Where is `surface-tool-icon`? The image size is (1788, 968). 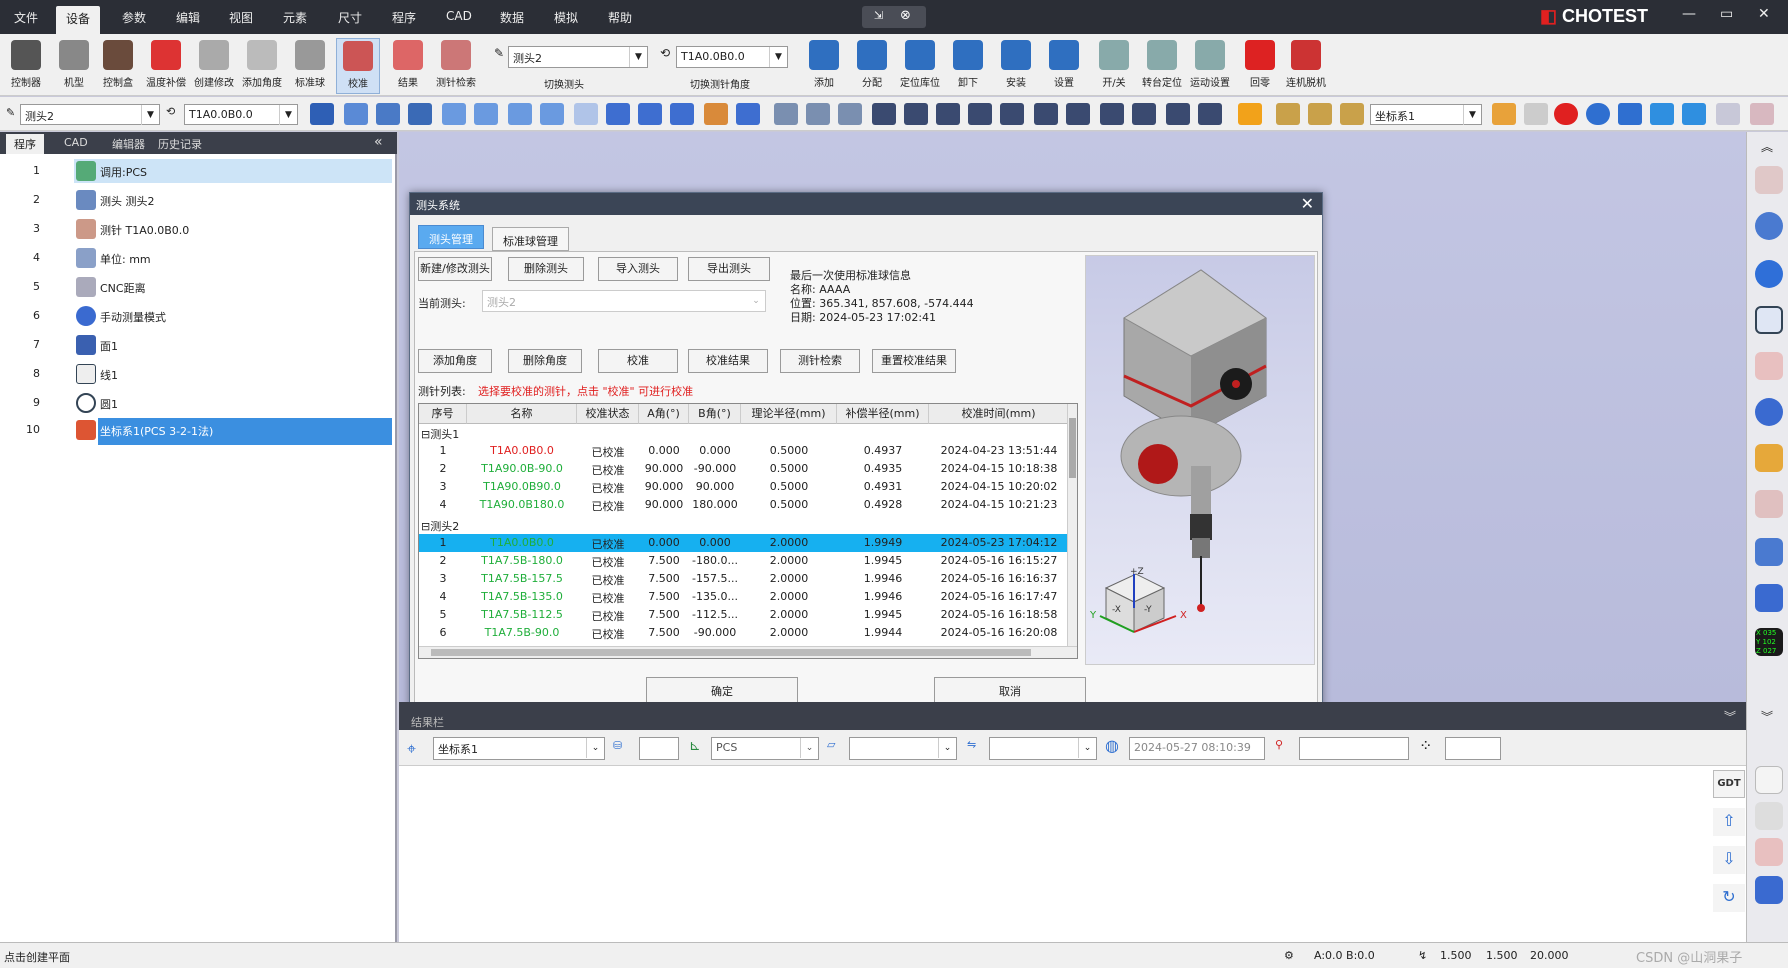
surface-tool-icon is located at coordinates (748, 114).